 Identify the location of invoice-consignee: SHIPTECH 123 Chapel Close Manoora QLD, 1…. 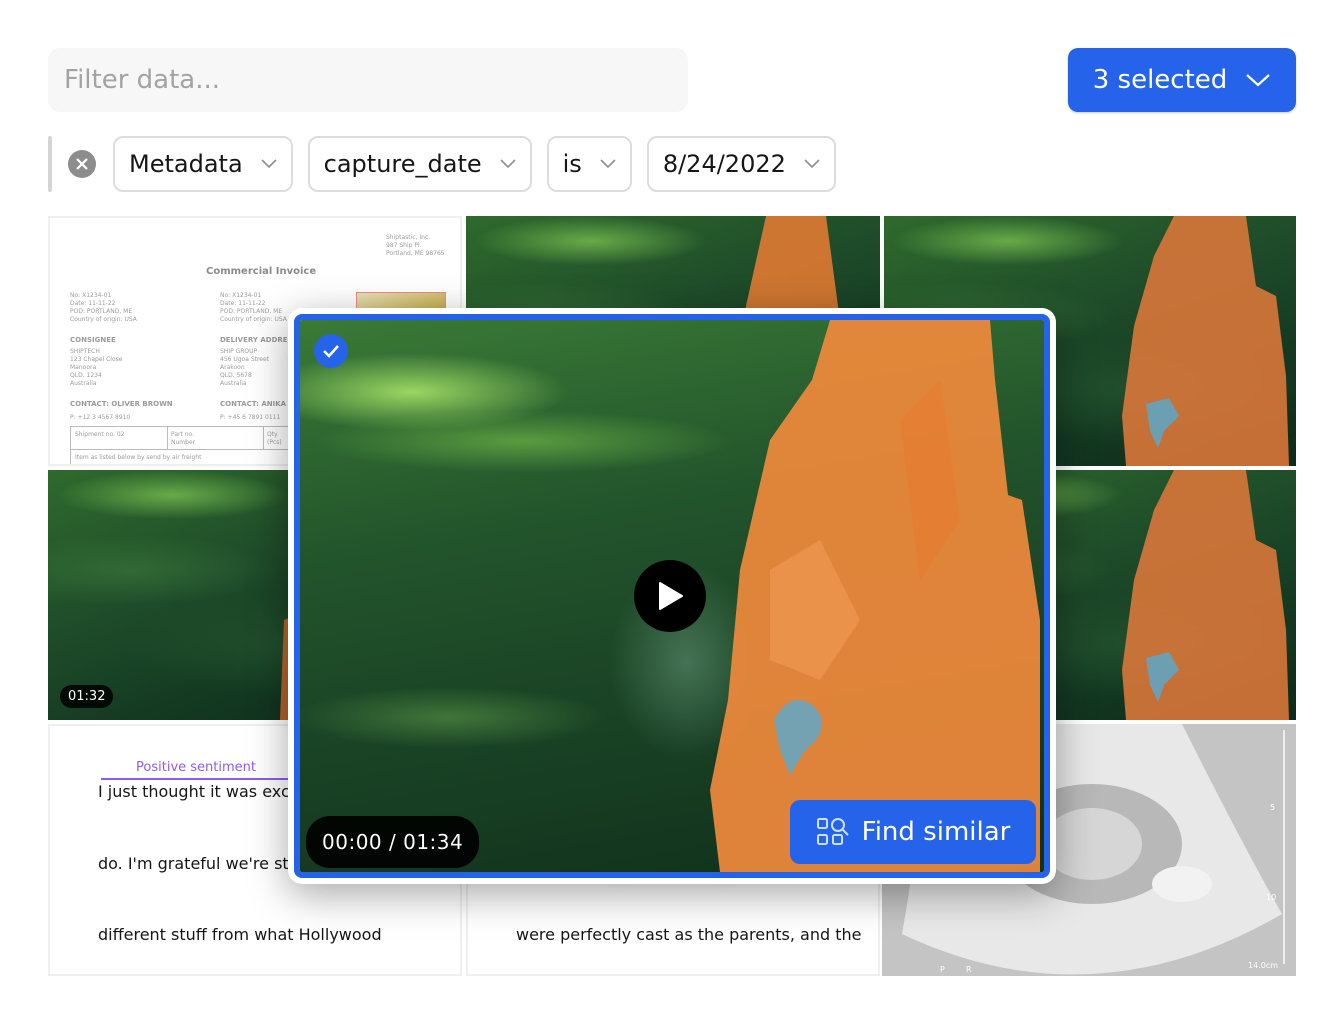
(96, 367).